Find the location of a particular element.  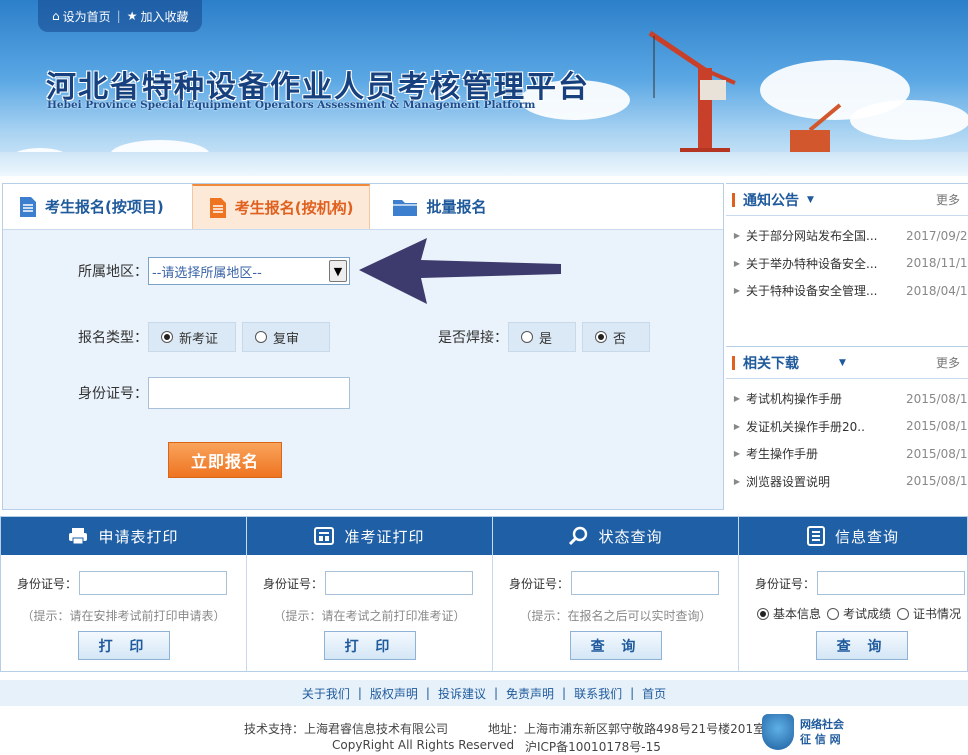

credit-badge: 网络社会 征 信 网 is located at coordinates (812, 732).